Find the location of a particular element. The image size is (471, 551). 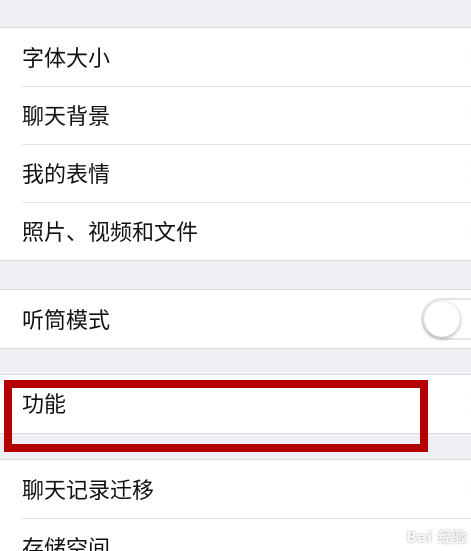

earpiece-mode-row: 听筒模式 is located at coordinates (235, 319).